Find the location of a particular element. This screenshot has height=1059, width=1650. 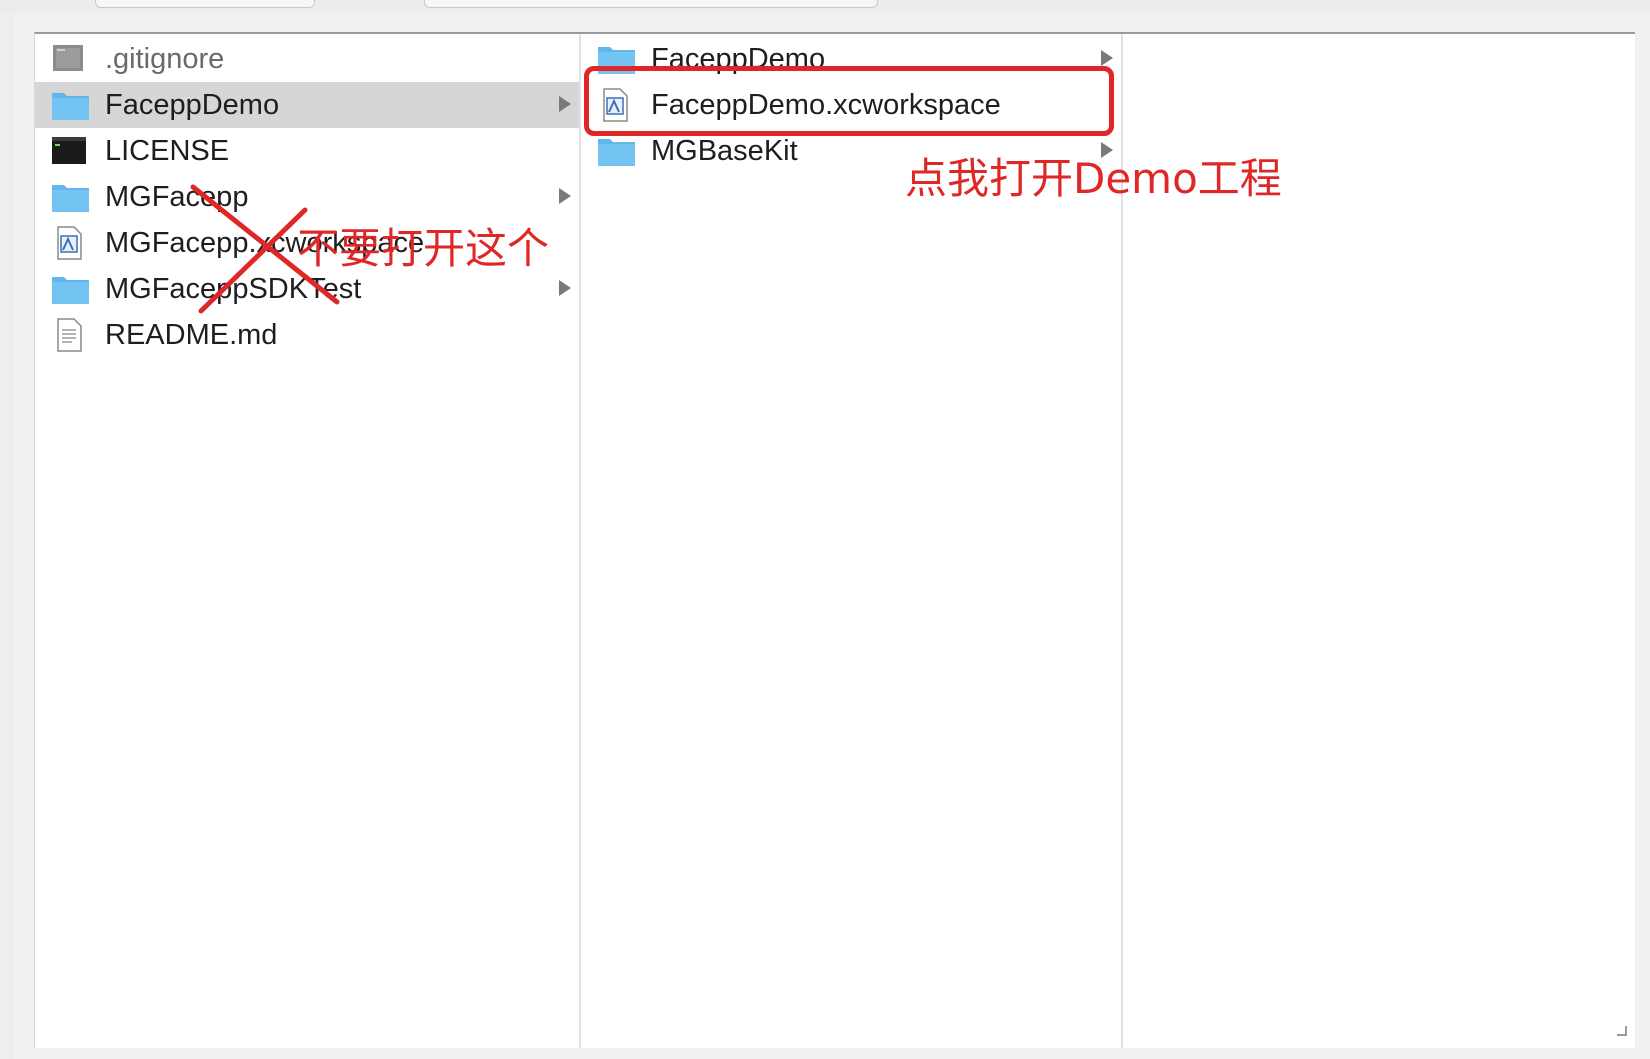

file-name: README.md is located at coordinates (191, 335).